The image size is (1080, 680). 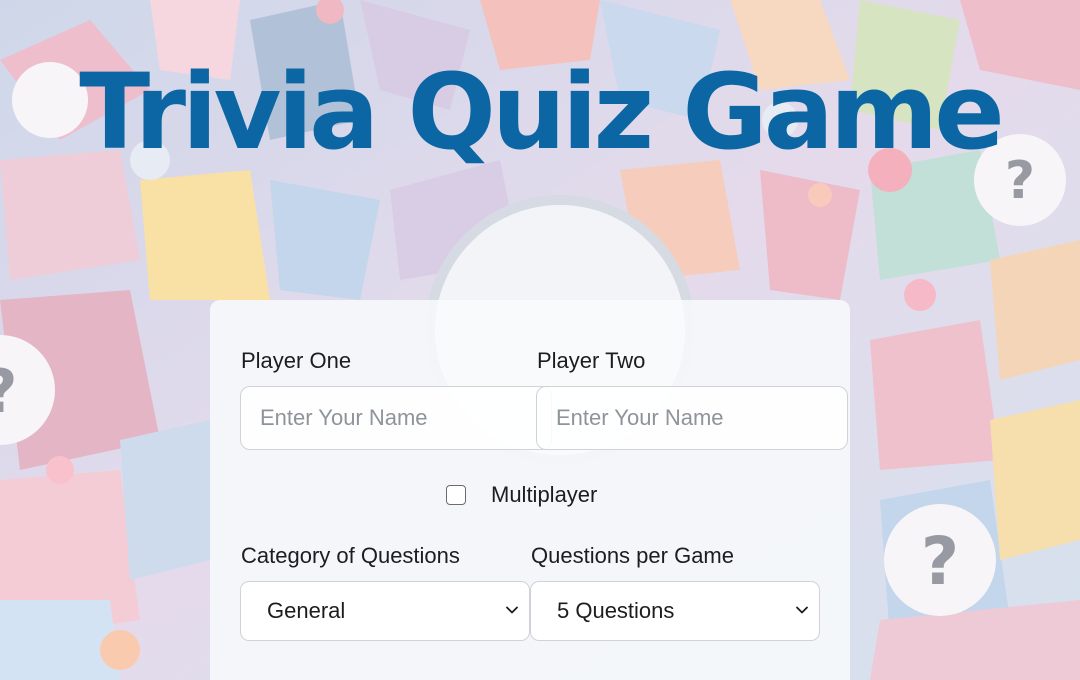 I want to click on questions-per-game-label: Questions per Game, so click(x=632, y=555).